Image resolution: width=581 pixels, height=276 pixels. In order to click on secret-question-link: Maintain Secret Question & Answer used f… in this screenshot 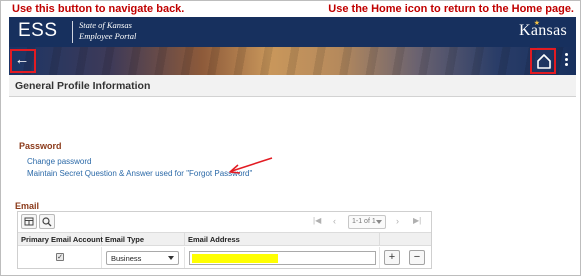, I will do `click(139, 173)`.